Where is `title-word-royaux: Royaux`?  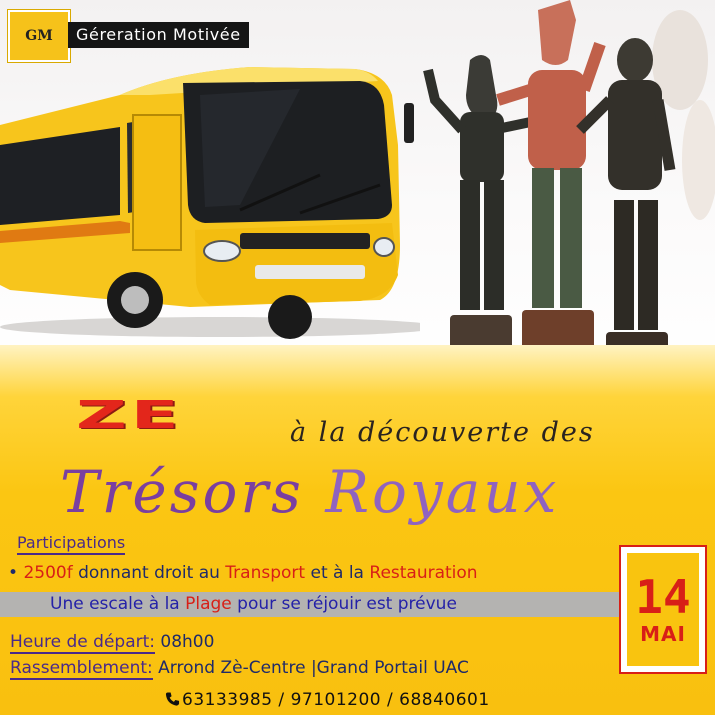 title-word-royaux: Royaux is located at coordinates (442, 492).